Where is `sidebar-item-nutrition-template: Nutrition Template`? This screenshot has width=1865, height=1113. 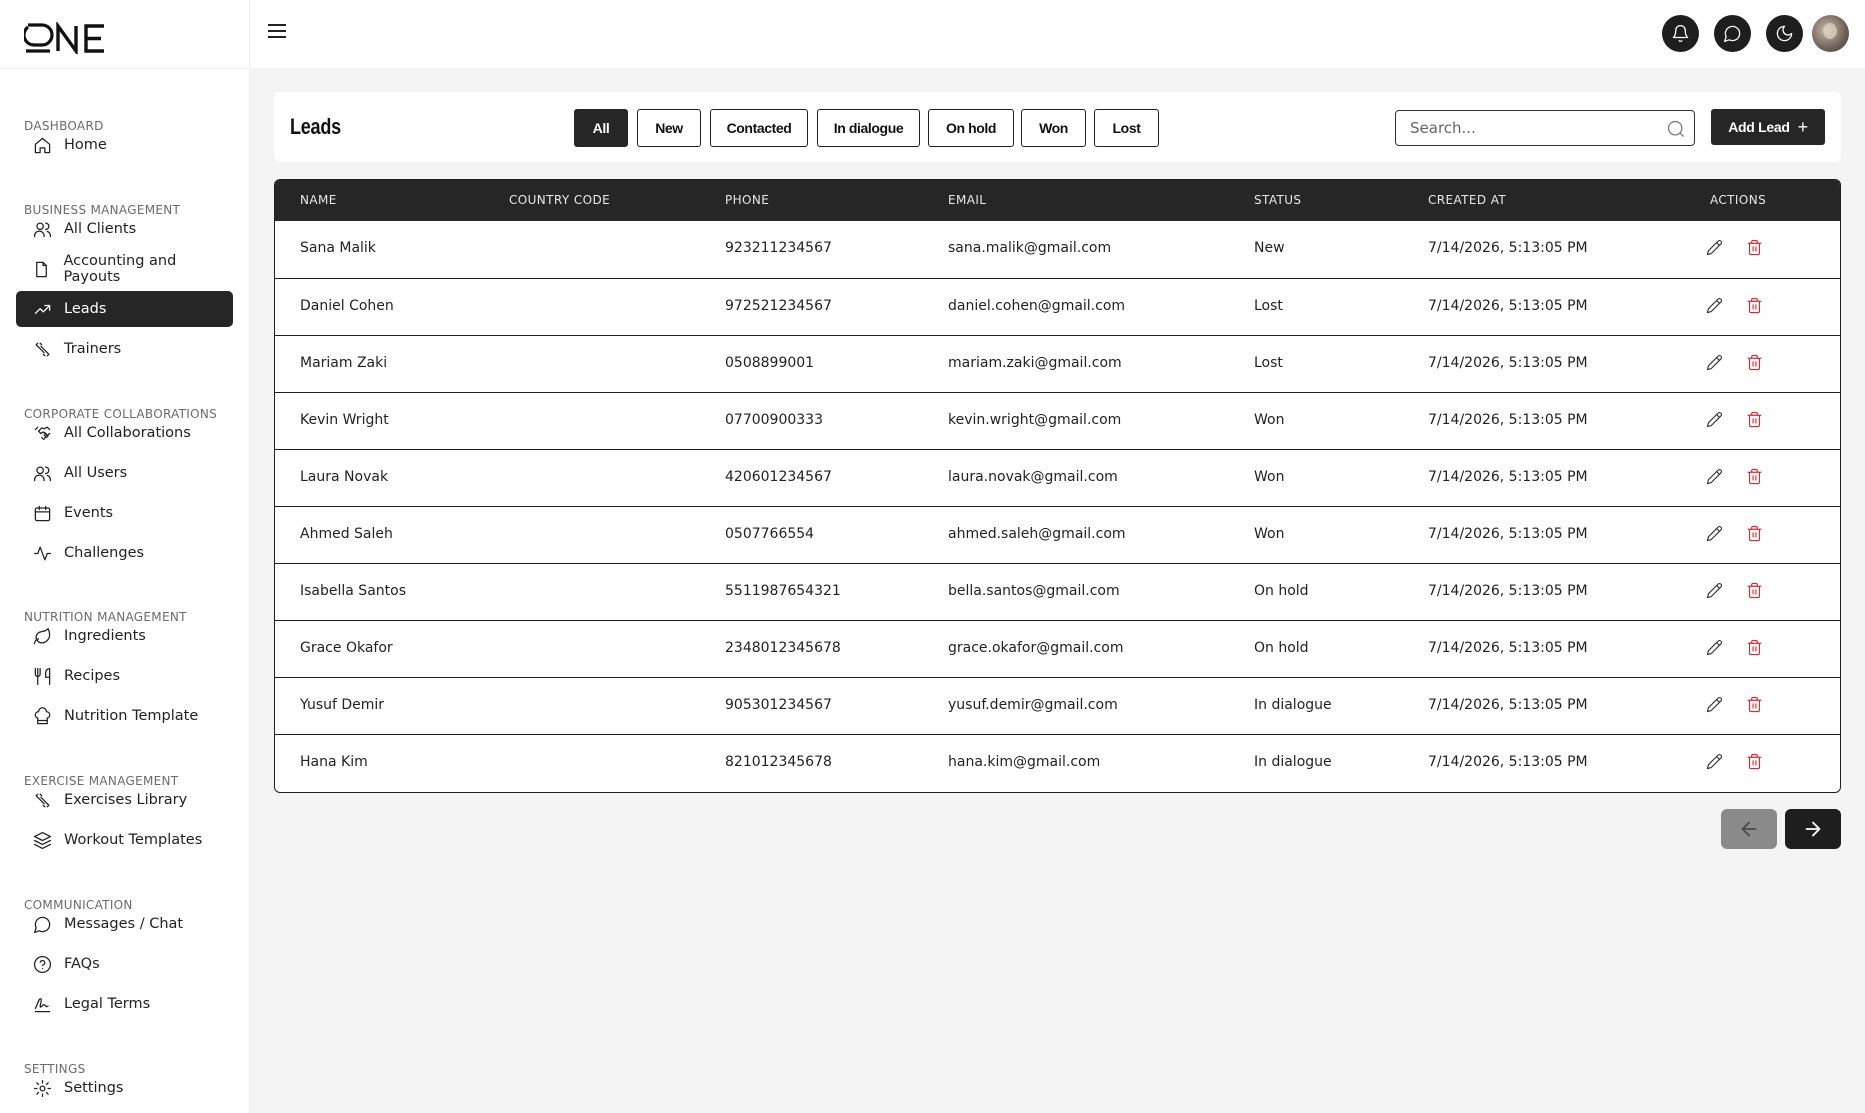 sidebar-item-nutrition-template: Nutrition Template is located at coordinates (124, 716).